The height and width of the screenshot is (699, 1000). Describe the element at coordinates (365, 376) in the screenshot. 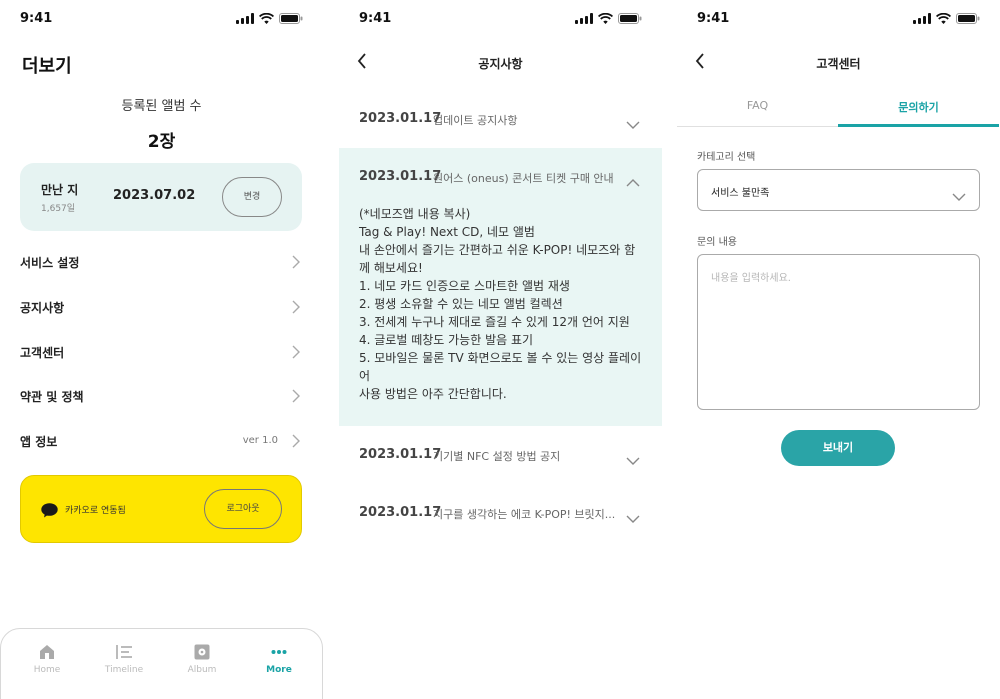

I see `notice-body-line: 어` at that location.